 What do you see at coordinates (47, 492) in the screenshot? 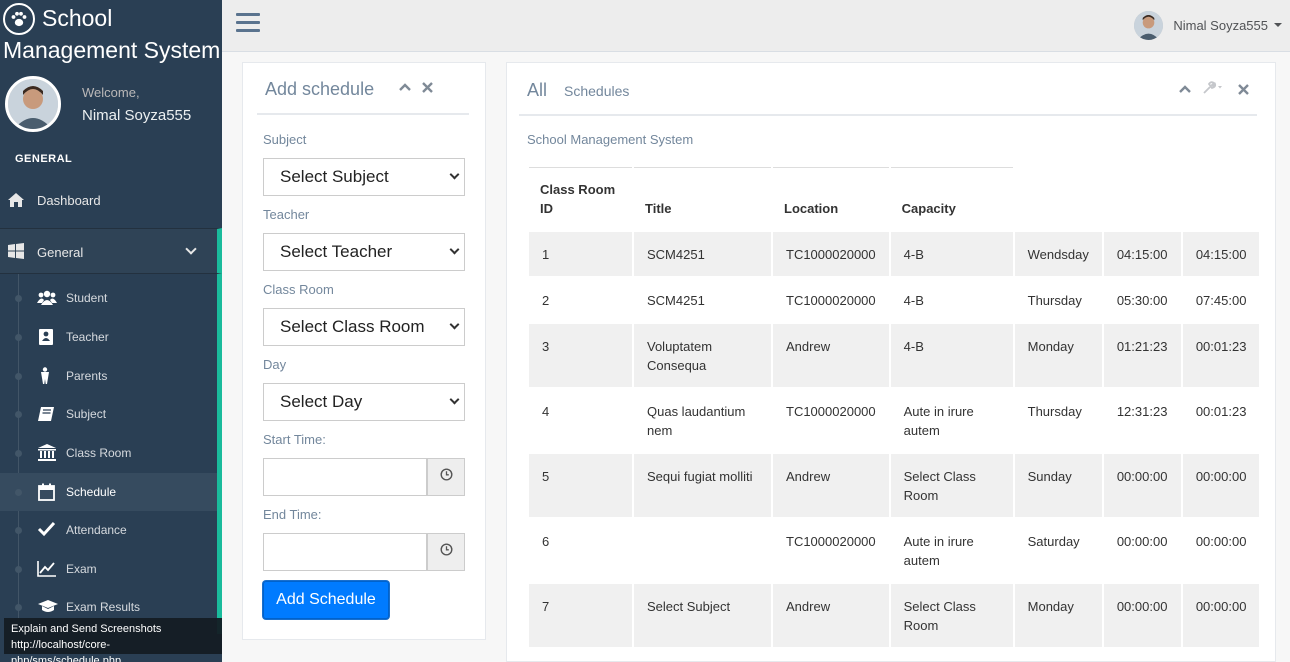
I see `calendar-icon` at bounding box center [47, 492].